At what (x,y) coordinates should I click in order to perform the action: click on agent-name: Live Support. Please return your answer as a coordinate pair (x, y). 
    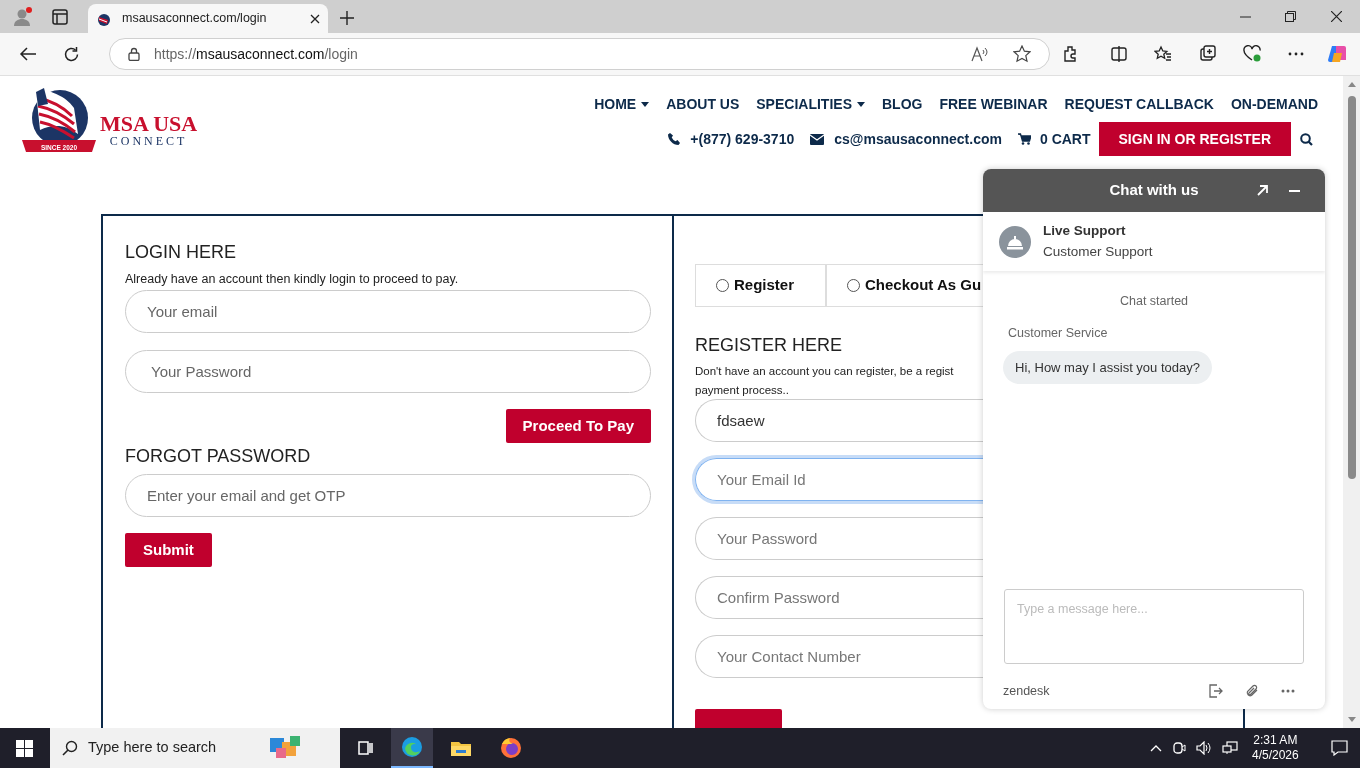
    Looking at the image, I should click on (1085, 231).